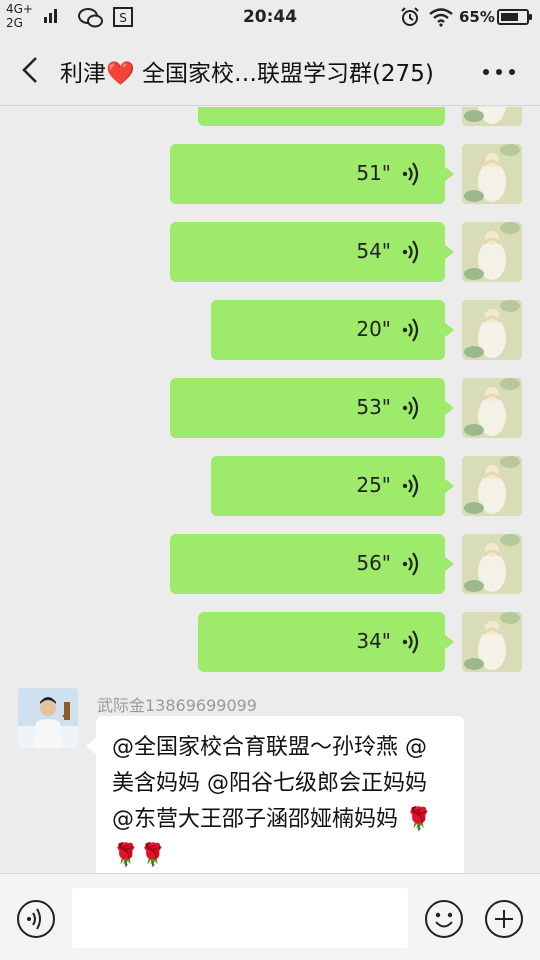 This screenshot has height=960, width=540. I want to click on voice-duration: 34", so click(373, 641).